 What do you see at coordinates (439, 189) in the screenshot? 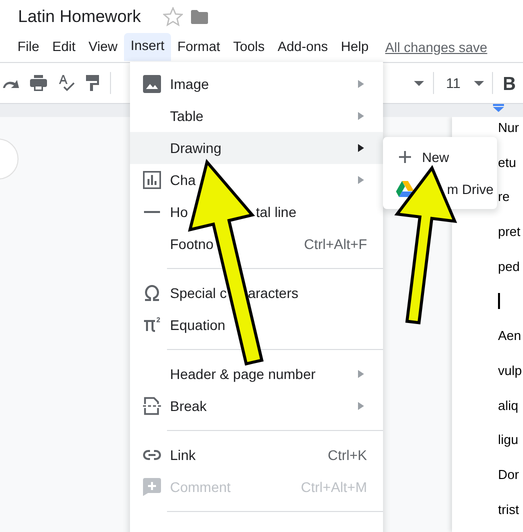
I see `submenu-item: m Drive` at bounding box center [439, 189].